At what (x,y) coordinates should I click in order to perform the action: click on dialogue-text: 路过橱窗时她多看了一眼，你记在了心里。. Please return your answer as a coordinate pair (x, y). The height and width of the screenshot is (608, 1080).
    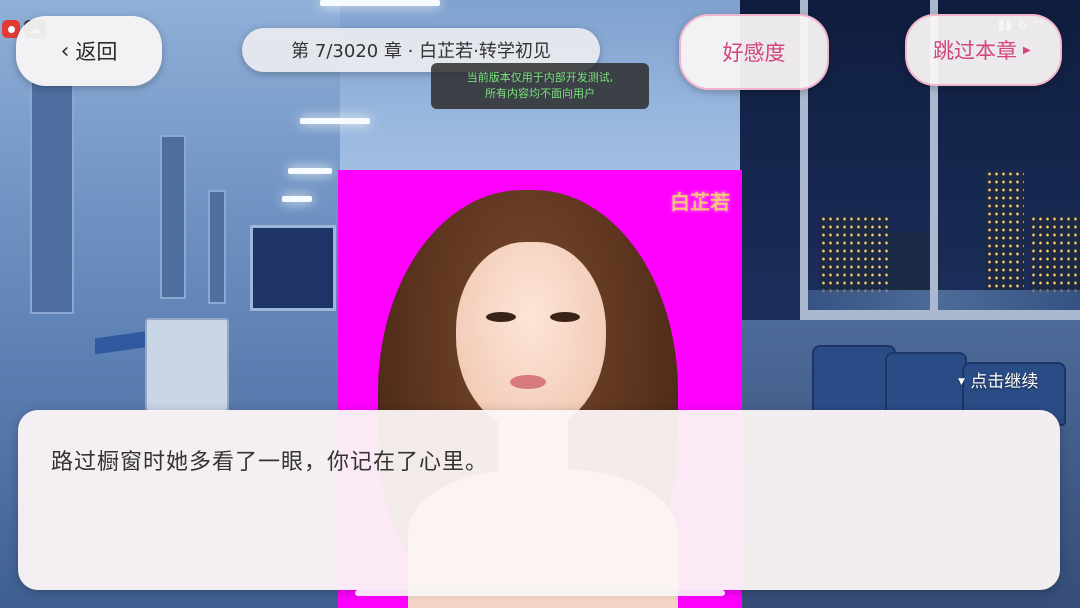
    Looking at the image, I should click on (270, 462).